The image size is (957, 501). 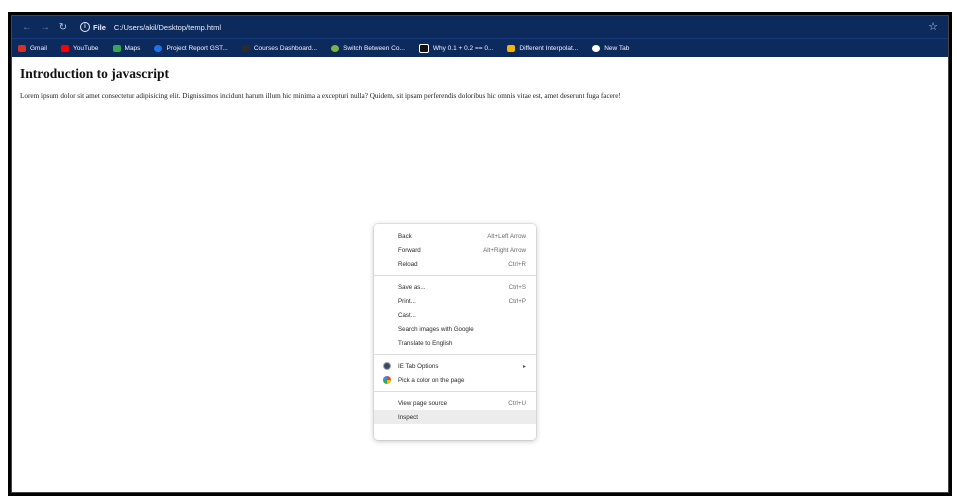 What do you see at coordinates (423, 403) in the screenshot?
I see `menu-label: View page source` at bounding box center [423, 403].